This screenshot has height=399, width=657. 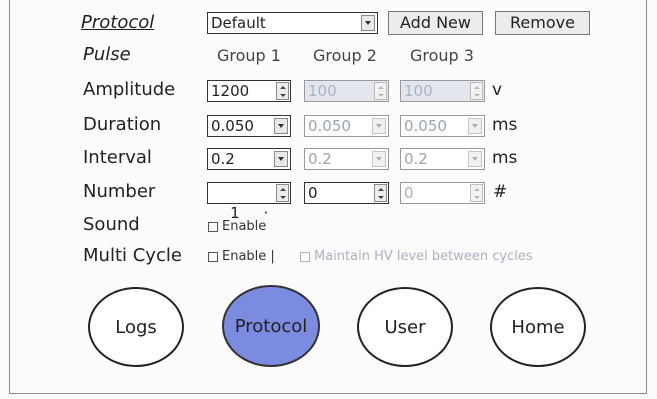 I want to click on home-button-label: Home, so click(x=538, y=327).